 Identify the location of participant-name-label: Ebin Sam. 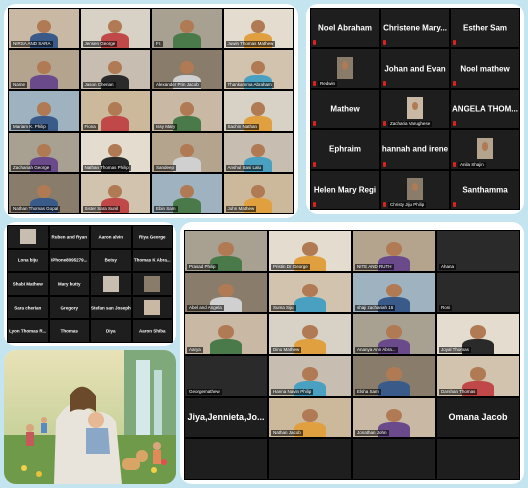
(166, 209).